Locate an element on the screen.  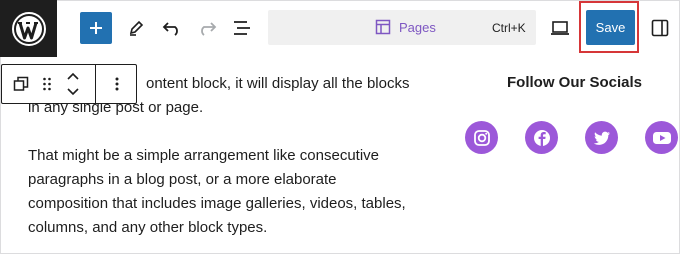
list-view-icon is located at coordinates (242, 28).